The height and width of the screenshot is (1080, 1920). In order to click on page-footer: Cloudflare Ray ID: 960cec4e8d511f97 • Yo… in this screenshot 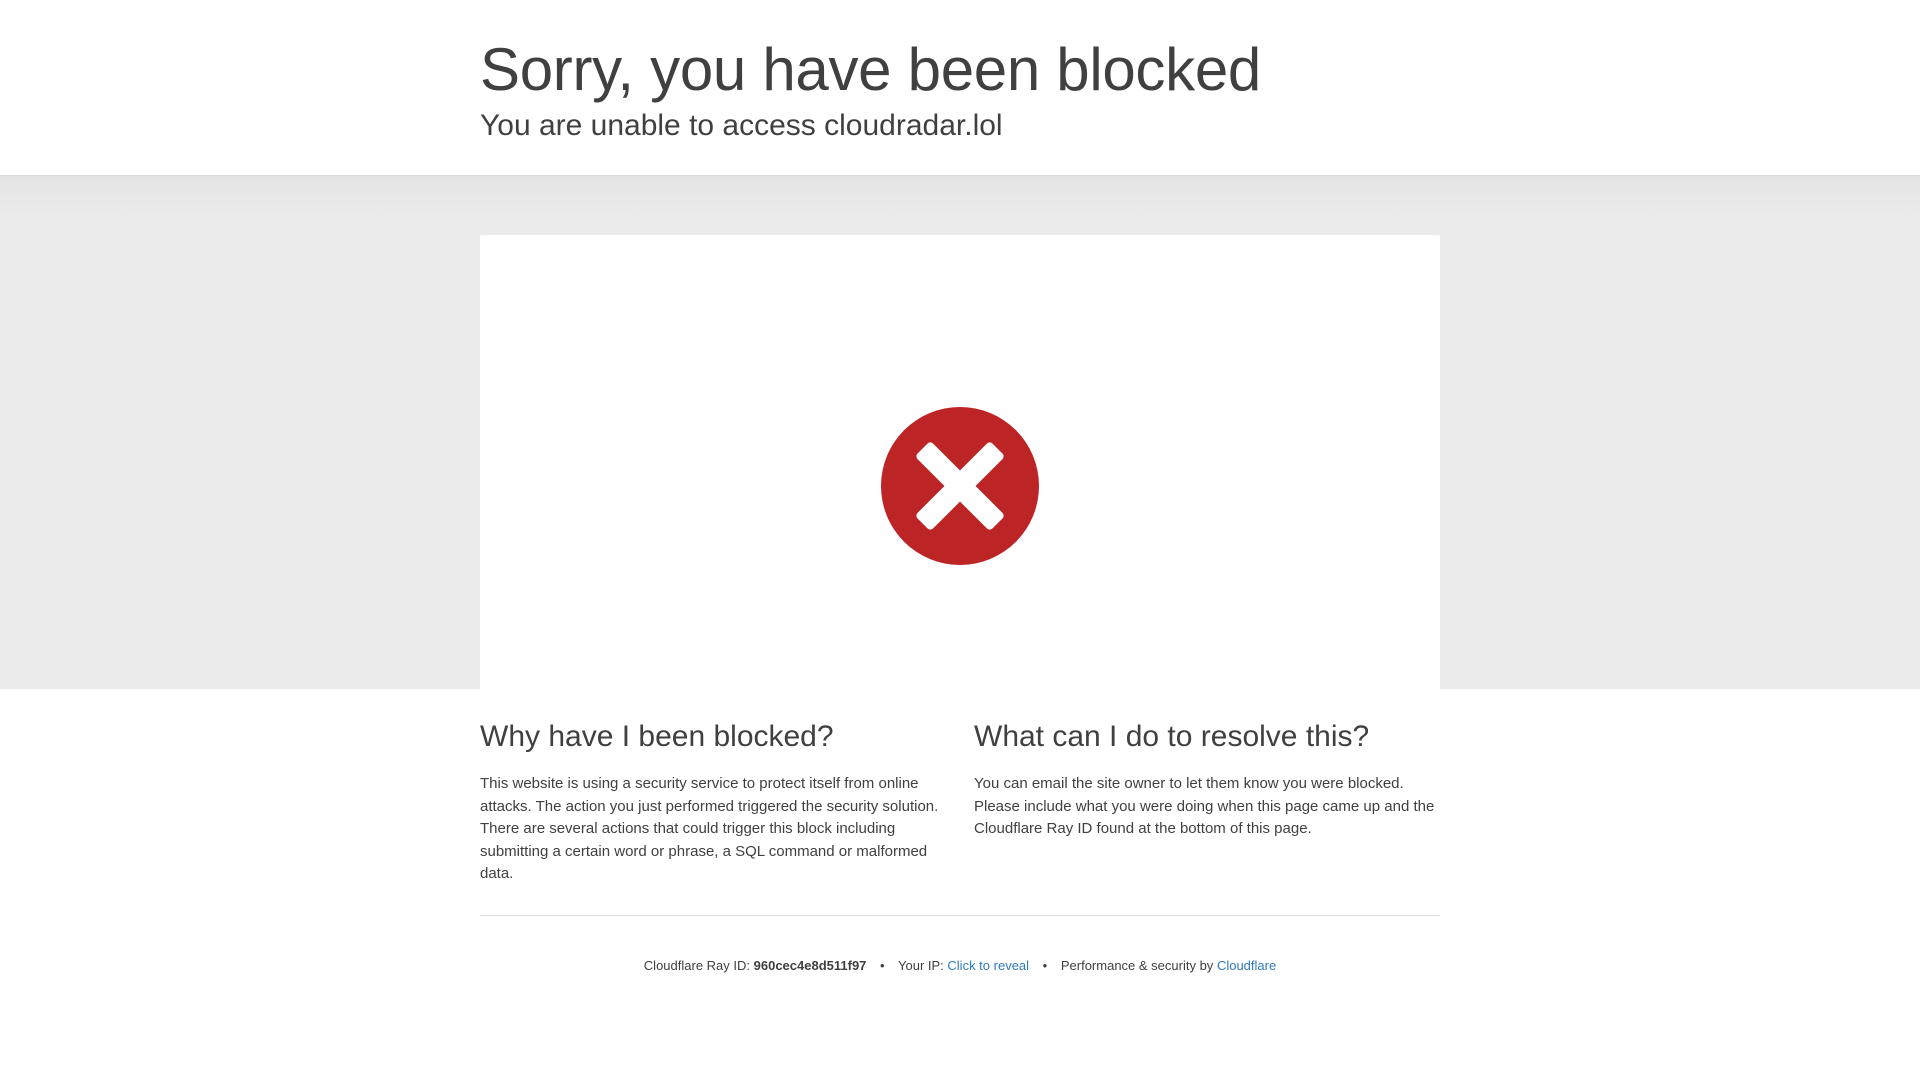, I will do `click(960, 966)`.